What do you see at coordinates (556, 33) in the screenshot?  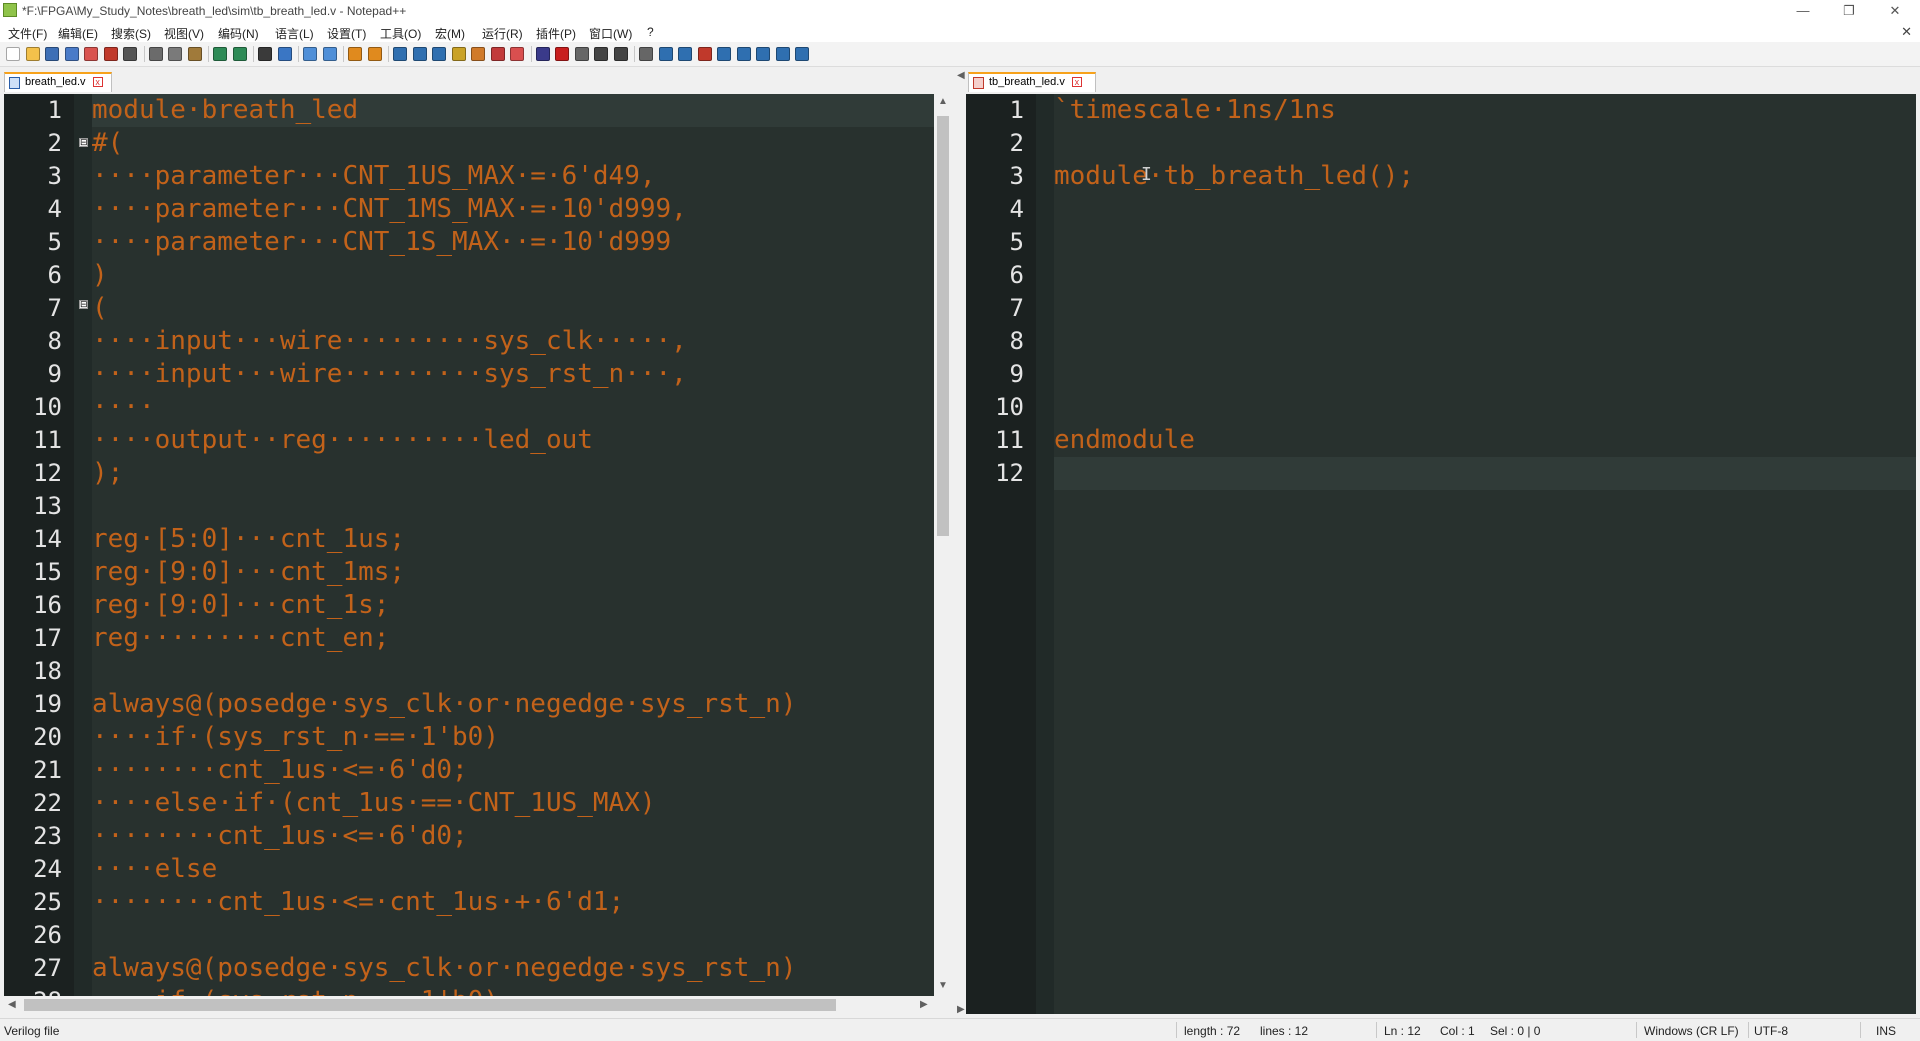 I see `menu-plugins: 插件(P)` at bounding box center [556, 33].